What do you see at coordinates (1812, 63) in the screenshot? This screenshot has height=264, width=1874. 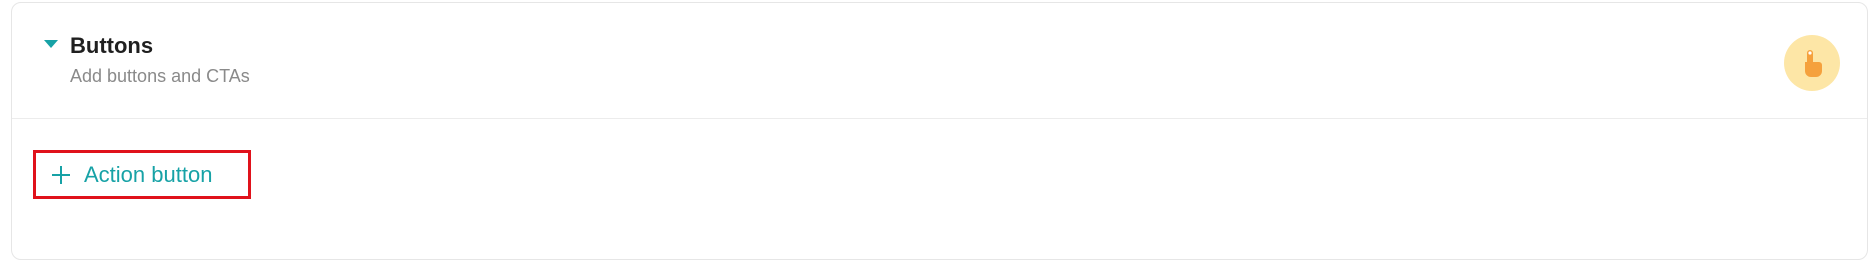 I see `hand-pointer-icon` at bounding box center [1812, 63].